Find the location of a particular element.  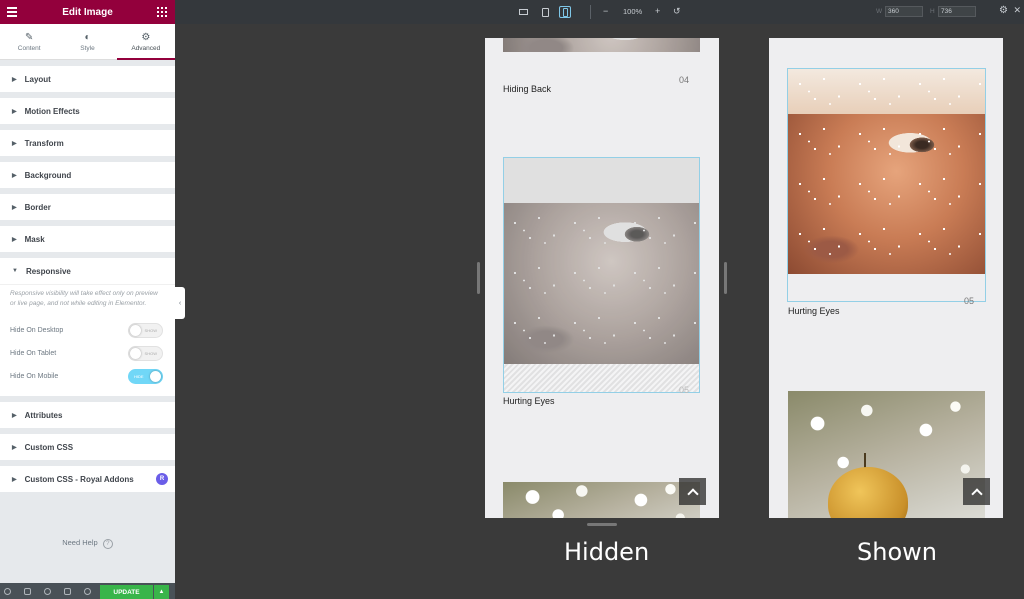

tab-style-label: Style is located at coordinates (87, 48).